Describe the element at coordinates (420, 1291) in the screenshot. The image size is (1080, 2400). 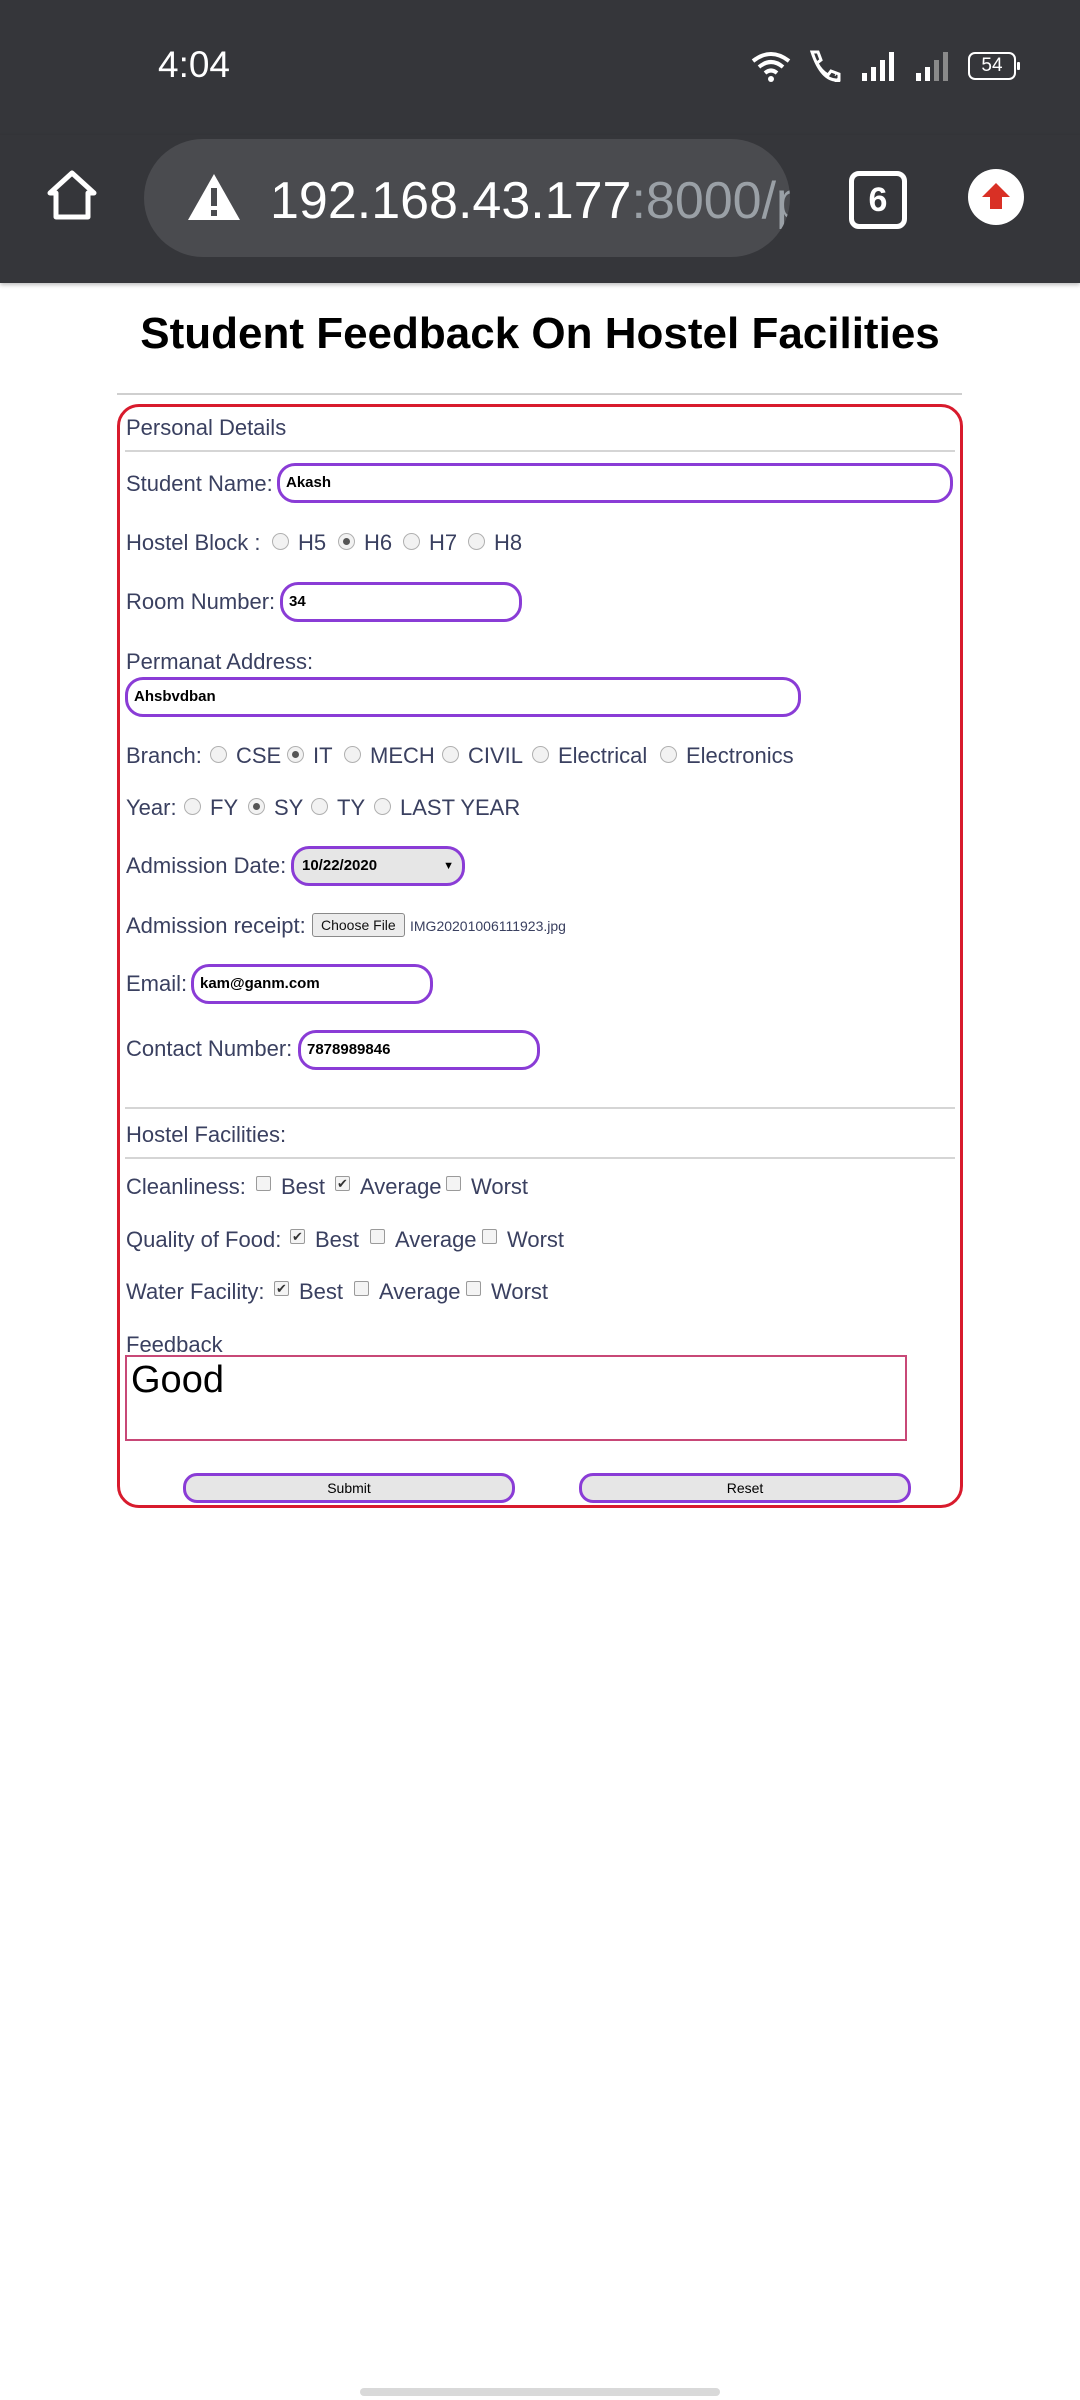
I see `water-option-label: Average` at that location.